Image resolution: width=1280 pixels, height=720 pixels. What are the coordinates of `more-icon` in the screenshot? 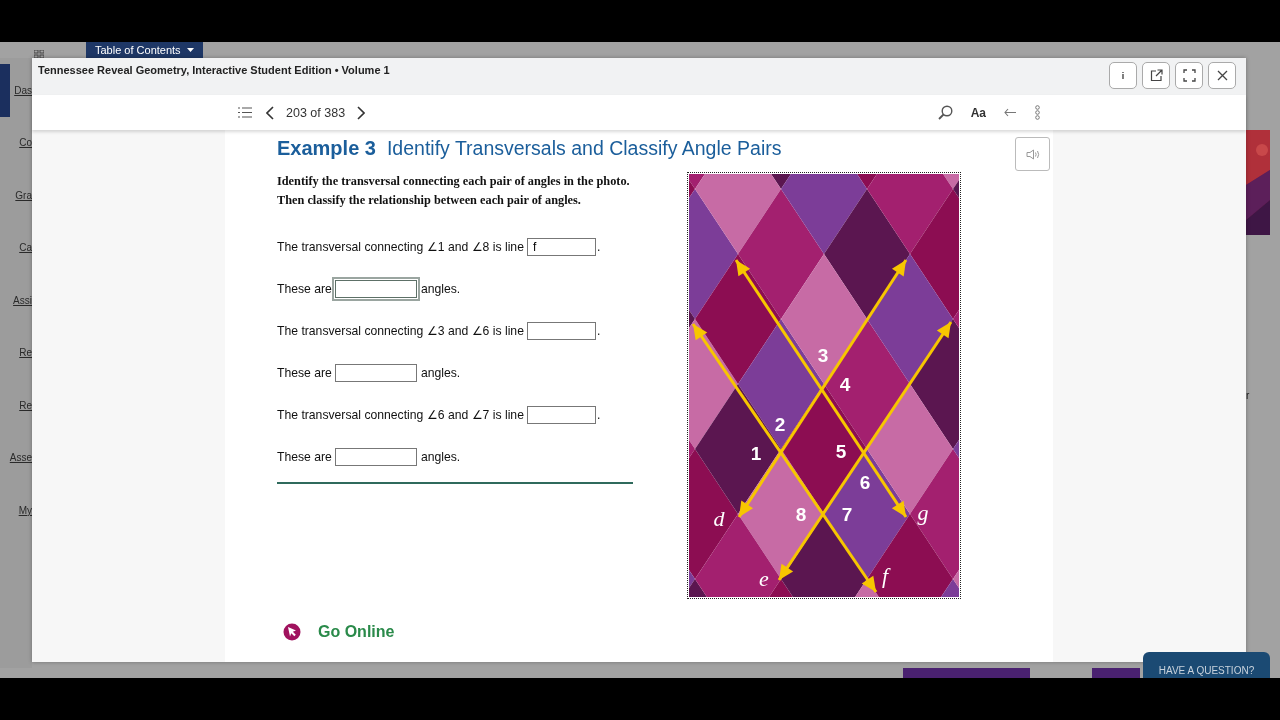 It's located at (1037, 112).